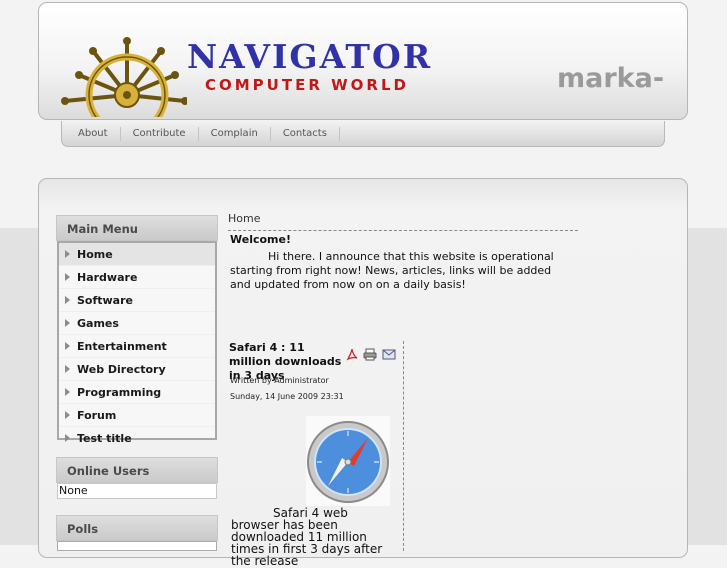 The image size is (727, 568). Describe the element at coordinates (348, 461) in the screenshot. I see `safari-compass-icon` at that location.